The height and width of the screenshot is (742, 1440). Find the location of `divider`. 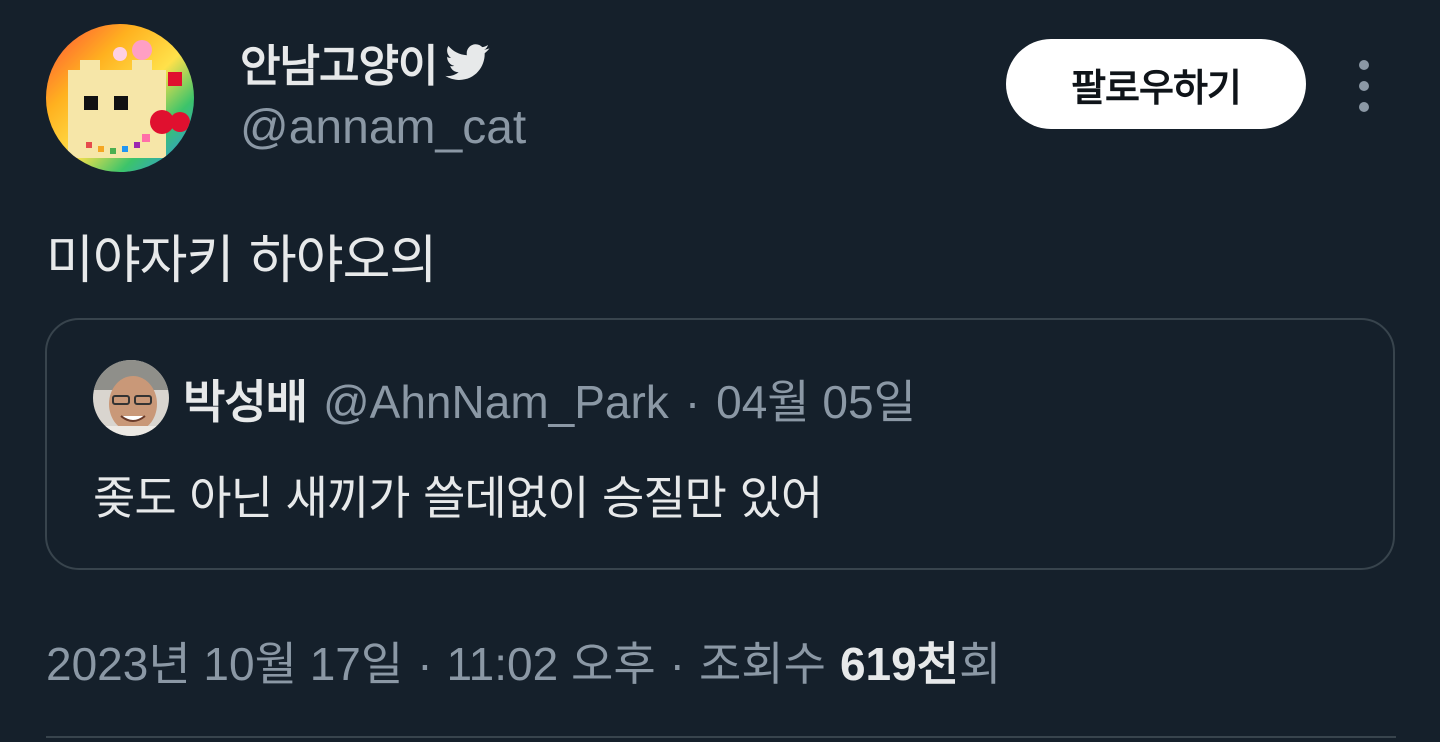

divider is located at coordinates (721, 737).